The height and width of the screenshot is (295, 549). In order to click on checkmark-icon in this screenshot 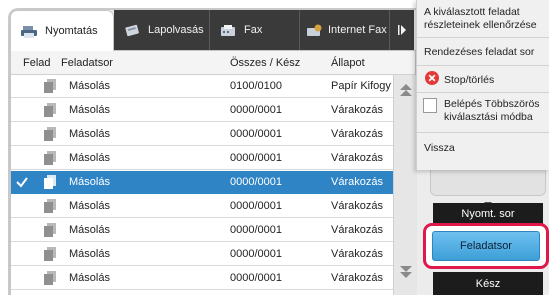, I will do `click(22, 182)`.